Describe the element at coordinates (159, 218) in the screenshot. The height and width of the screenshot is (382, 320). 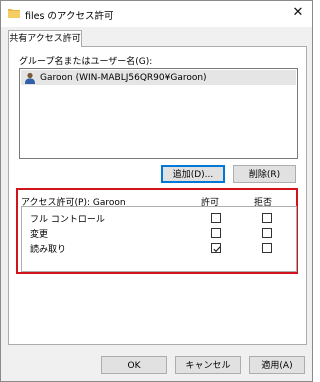
I see `permission-row-full-control: フル コントロール` at that location.